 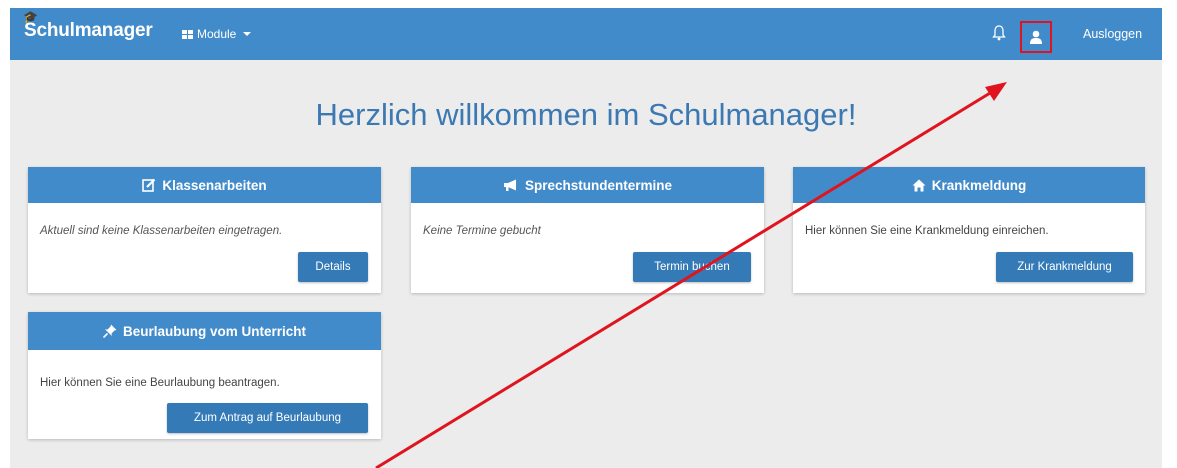 I want to click on card-title: Krankmeldung, so click(x=979, y=185).